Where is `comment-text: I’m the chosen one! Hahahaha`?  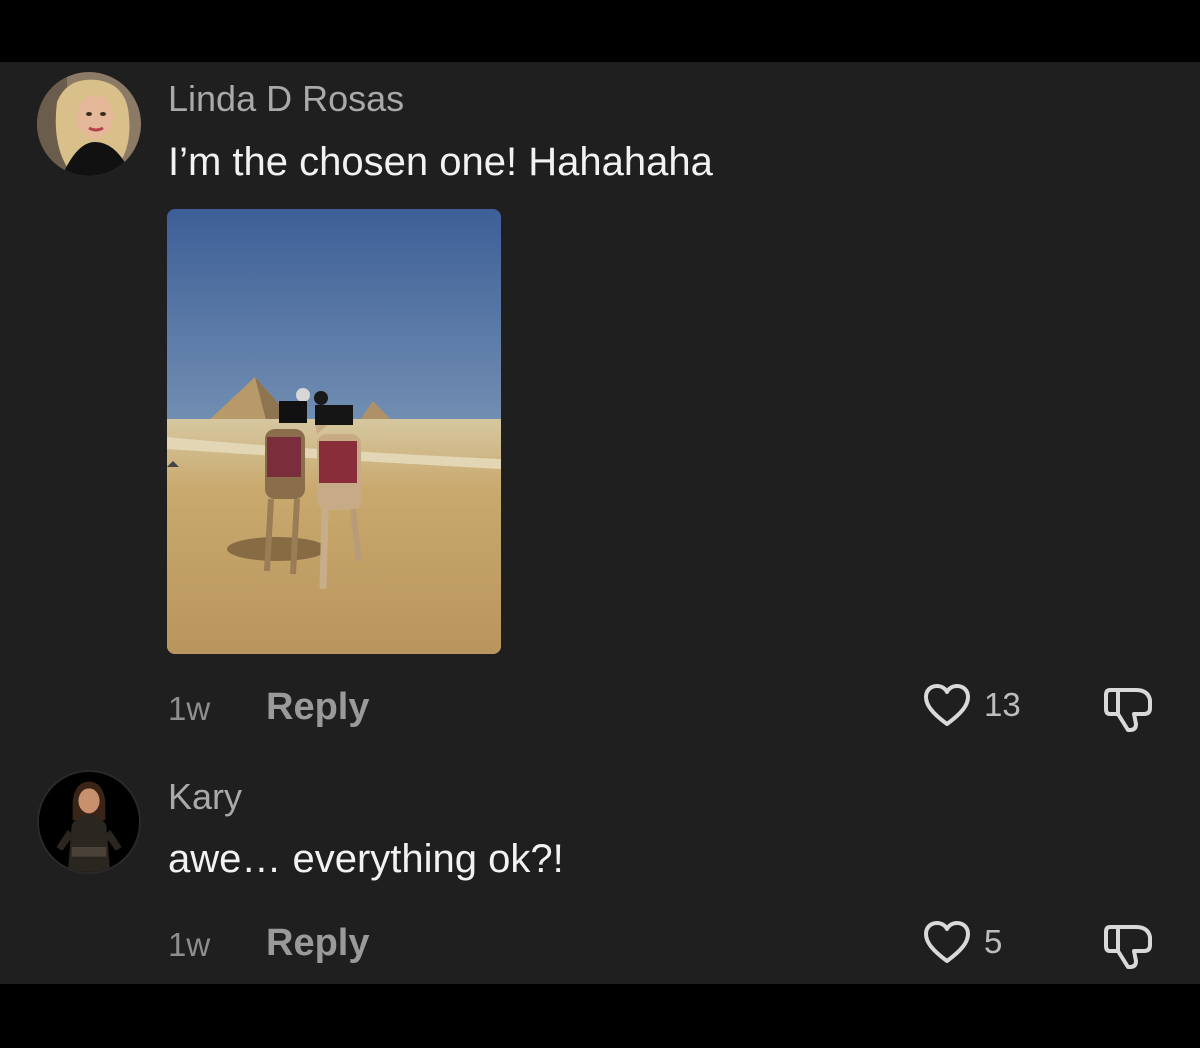 comment-text: I’m the chosen one! Hahahaha is located at coordinates (440, 162).